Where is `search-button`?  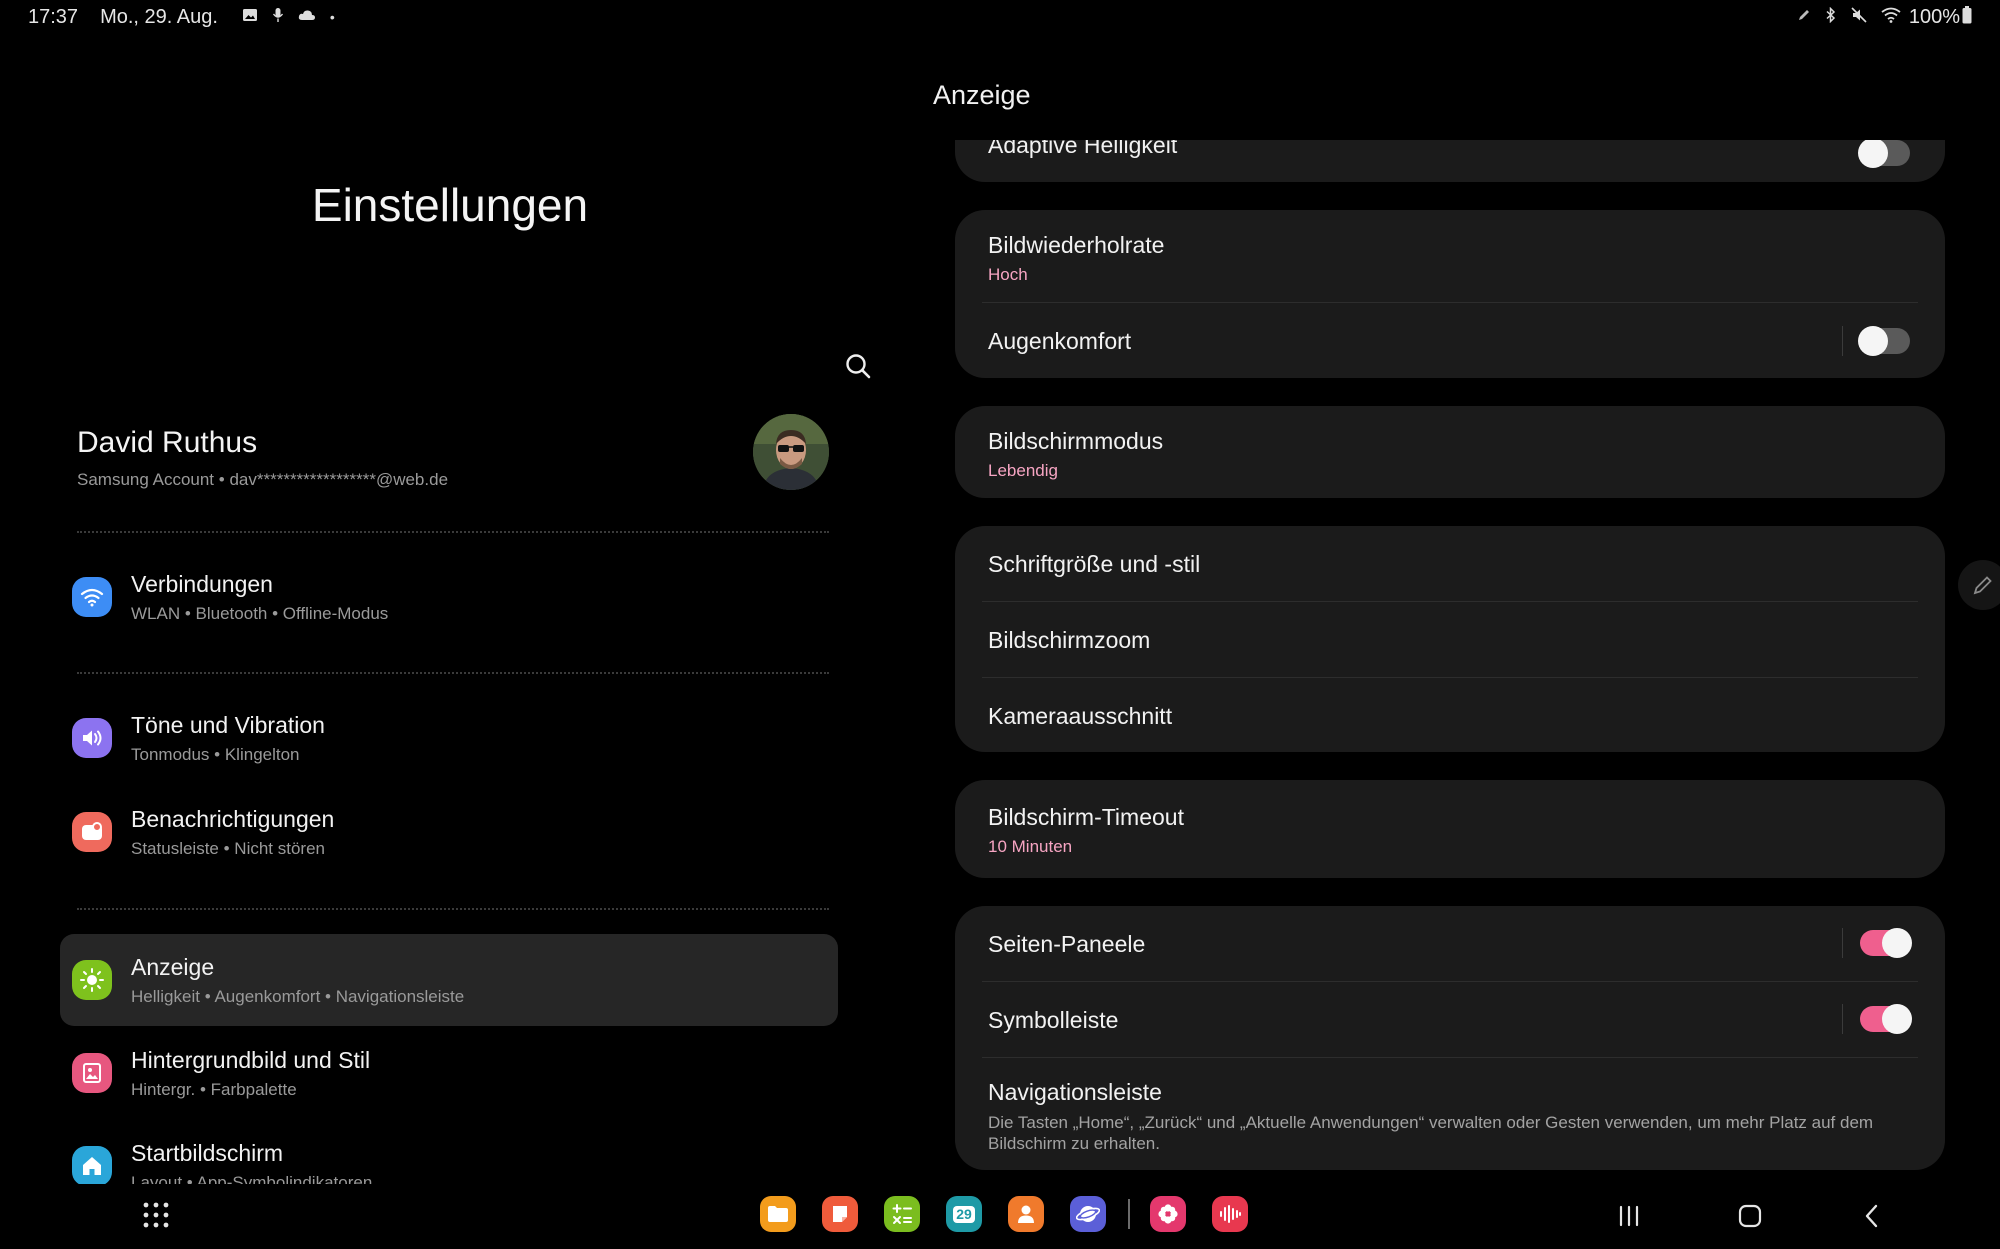
search-button is located at coordinates (858, 366).